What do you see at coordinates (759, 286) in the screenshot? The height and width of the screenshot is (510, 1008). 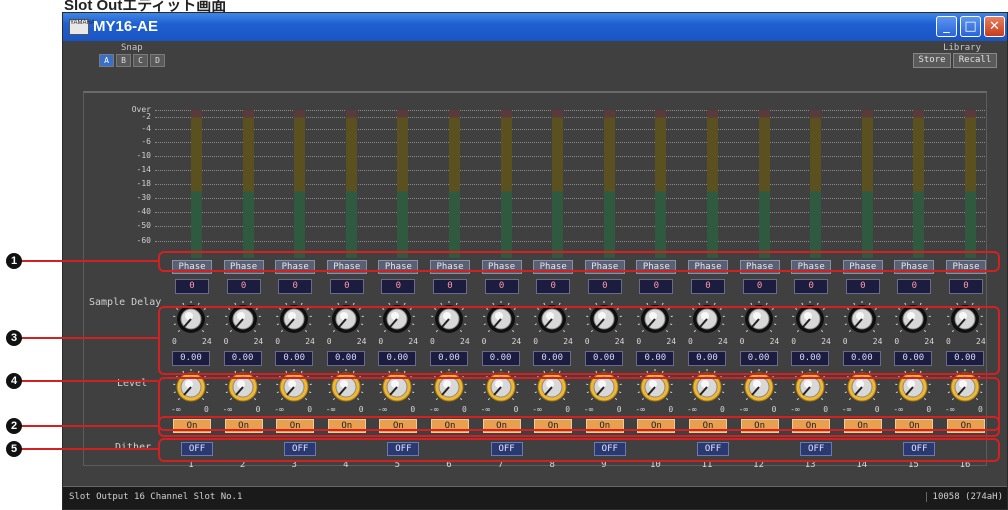 I see `sample-delay-value-12: 0` at bounding box center [759, 286].